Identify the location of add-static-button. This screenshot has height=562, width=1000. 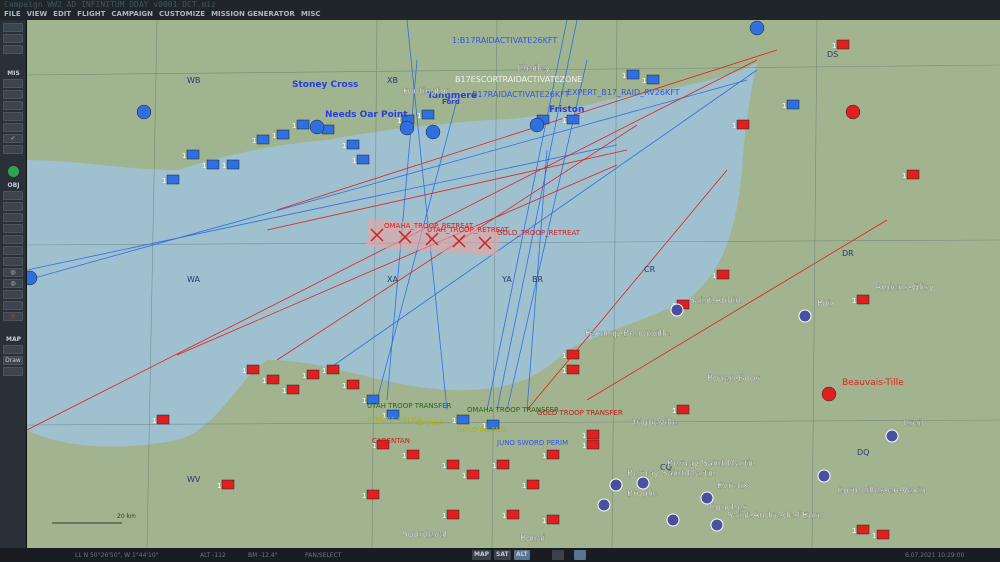
(13, 239).